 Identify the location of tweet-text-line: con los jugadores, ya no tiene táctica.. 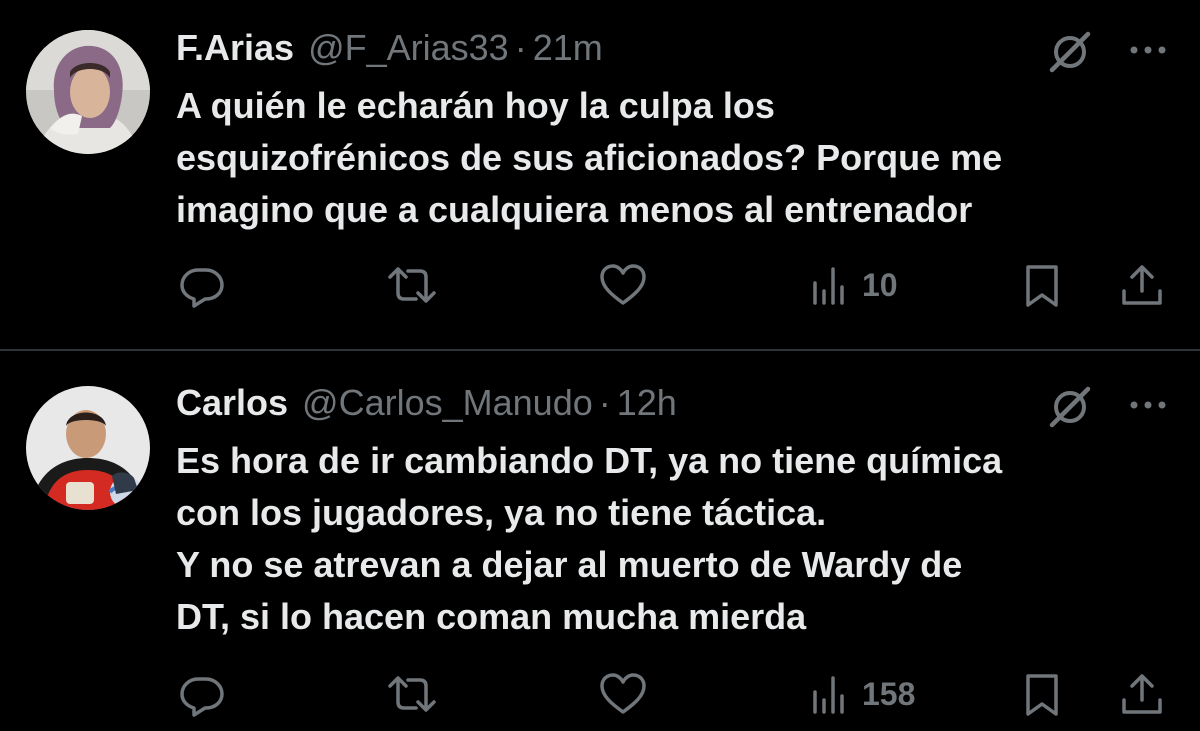
(501, 512).